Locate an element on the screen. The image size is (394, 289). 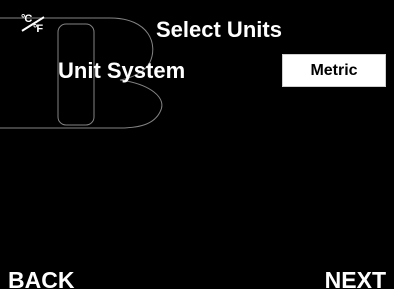
units-toggle-icon: °C °F is located at coordinates (33, 25).